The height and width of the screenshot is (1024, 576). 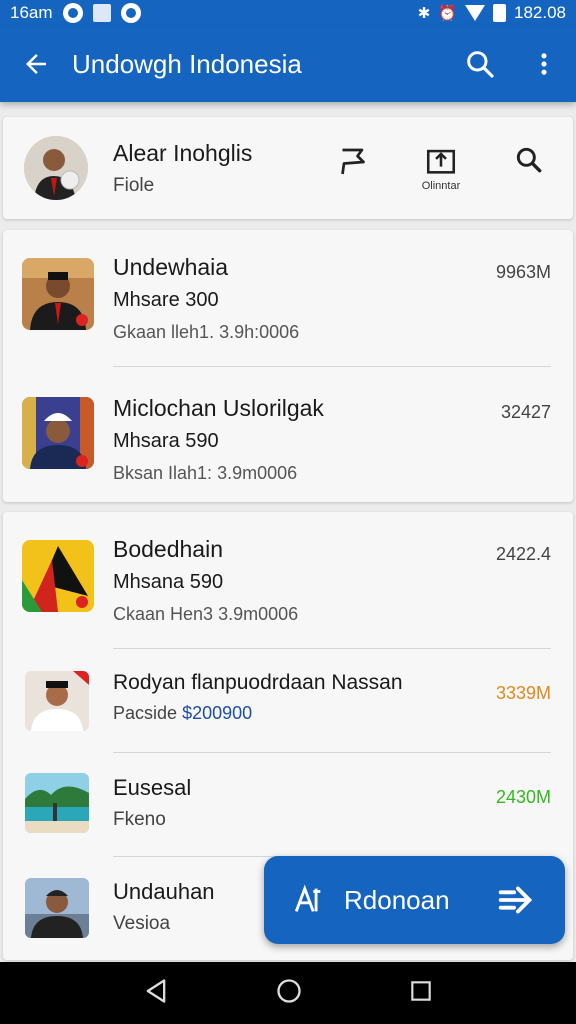 I want to click on list-item-subtitle: Mhsara 590, so click(x=166, y=441).